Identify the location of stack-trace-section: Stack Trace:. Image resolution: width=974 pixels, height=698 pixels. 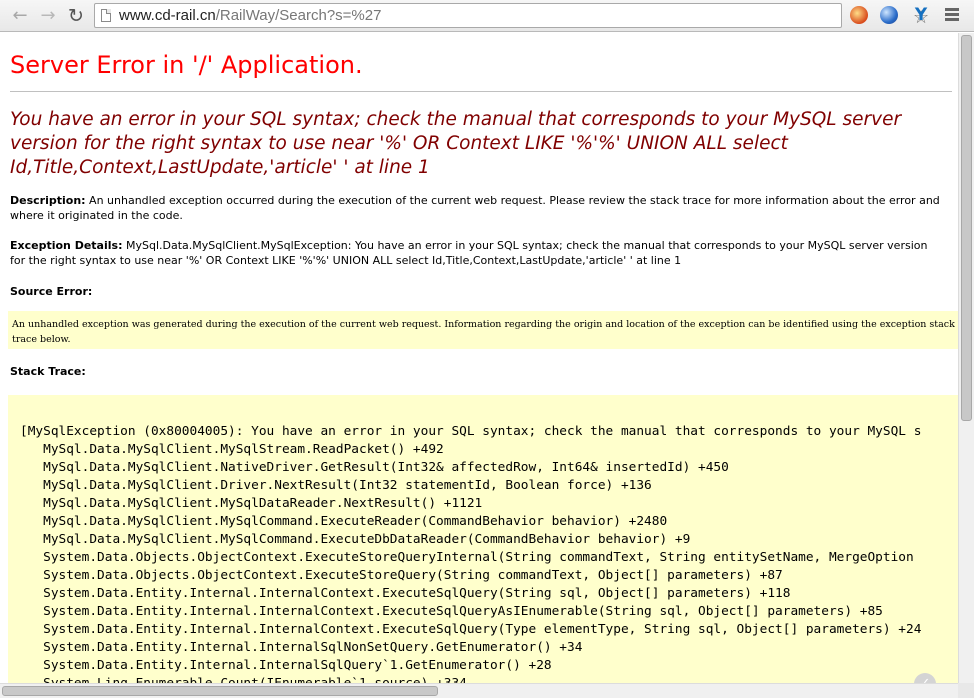
(477, 371).